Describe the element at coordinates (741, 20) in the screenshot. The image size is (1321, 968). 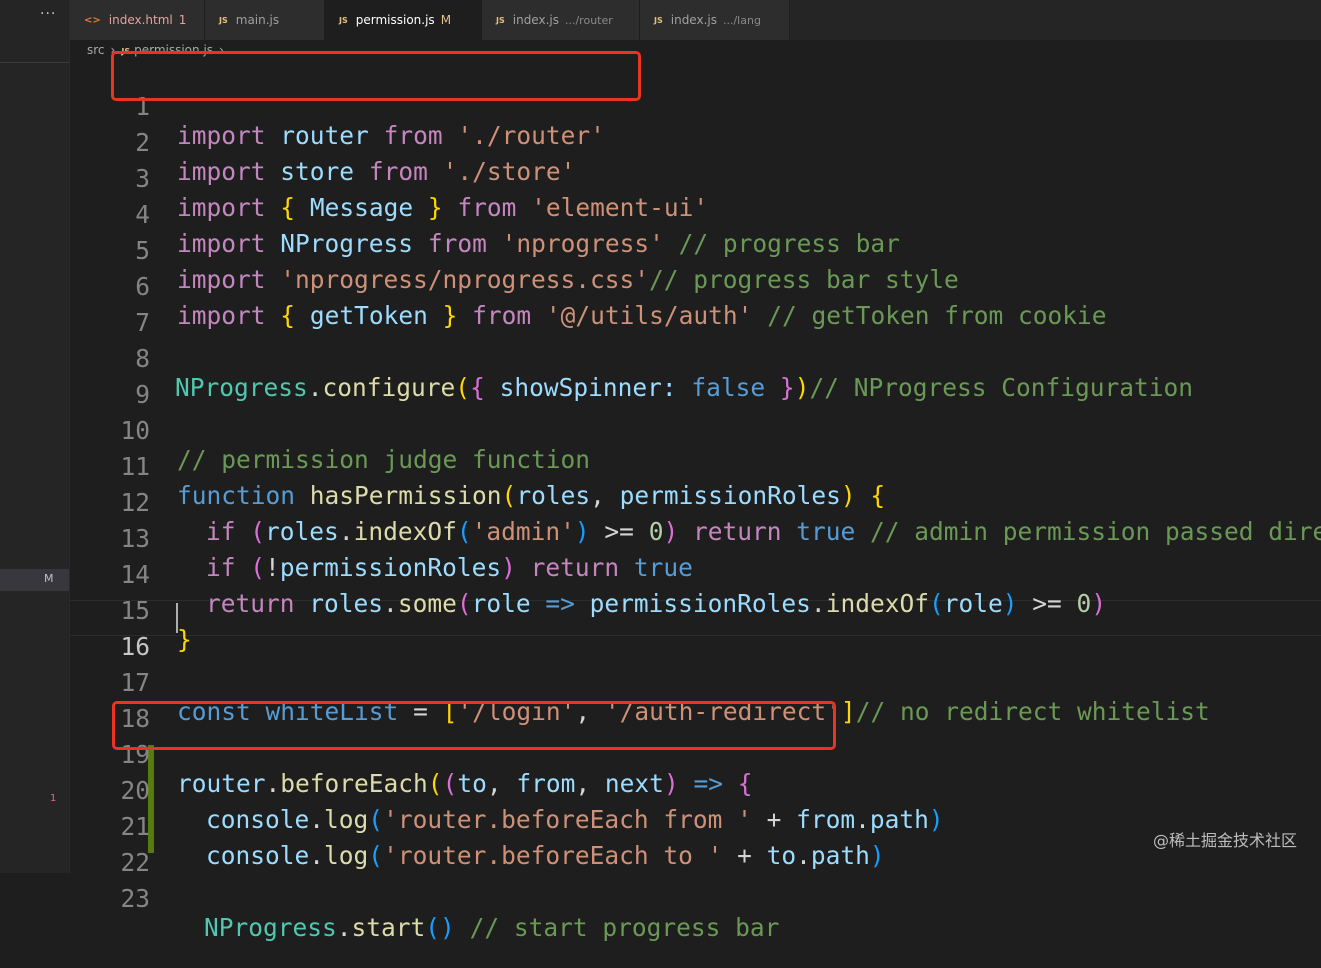
I see `tab-path: .../lang` at that location.